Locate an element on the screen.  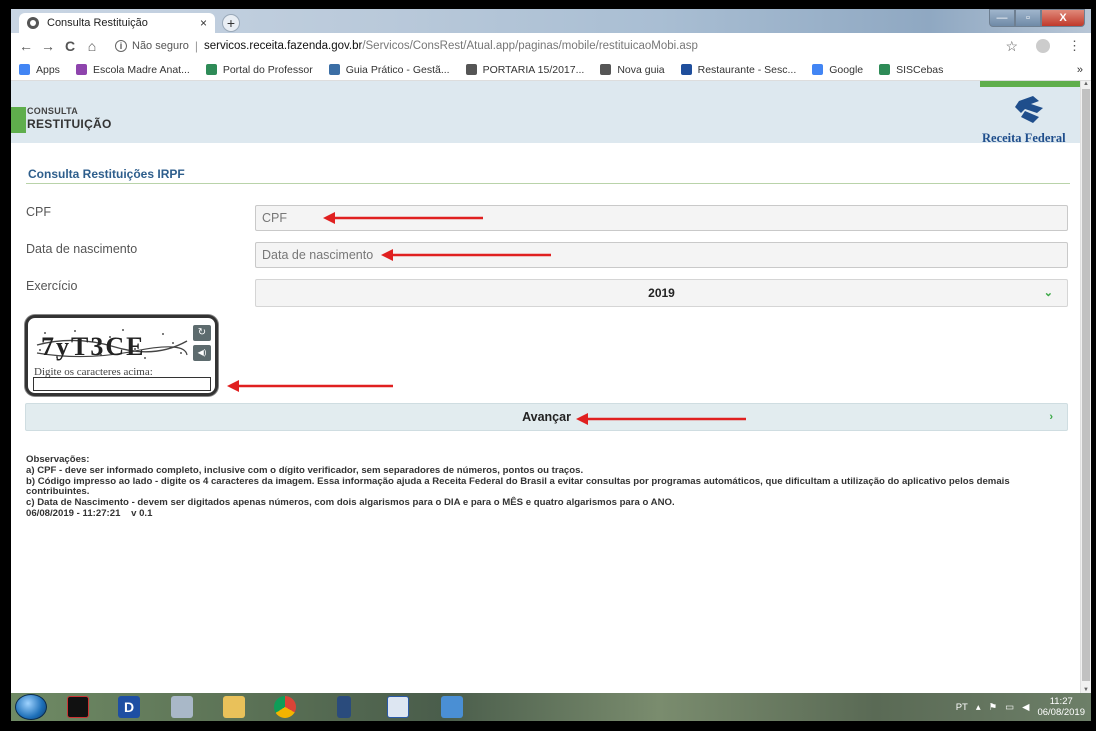
bookmark-item: Nova guia is located at coordinates (632, 69).